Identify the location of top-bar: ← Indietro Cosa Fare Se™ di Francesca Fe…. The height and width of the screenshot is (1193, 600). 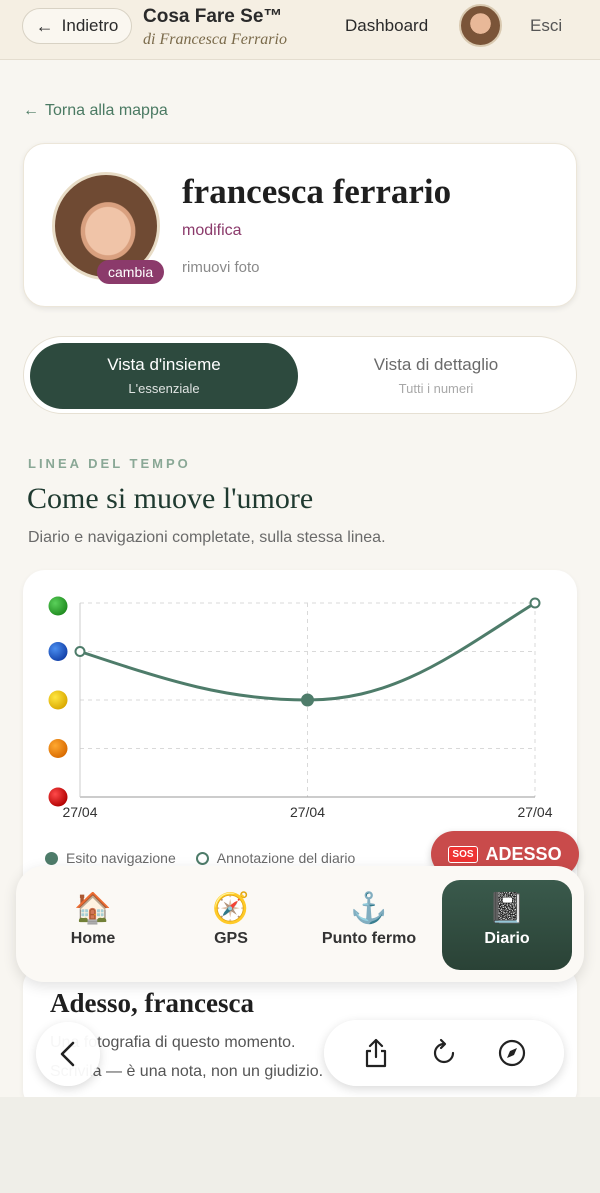
(300, 30).